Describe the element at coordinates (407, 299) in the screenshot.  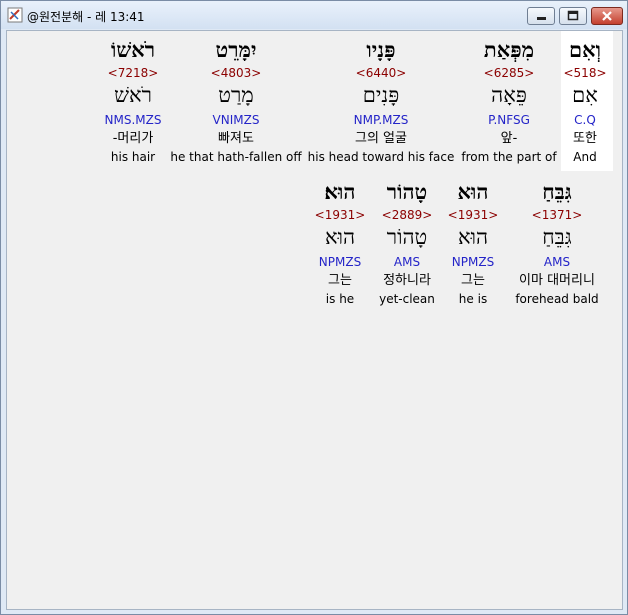
I see `english-gloss: yet-clean` at that location.